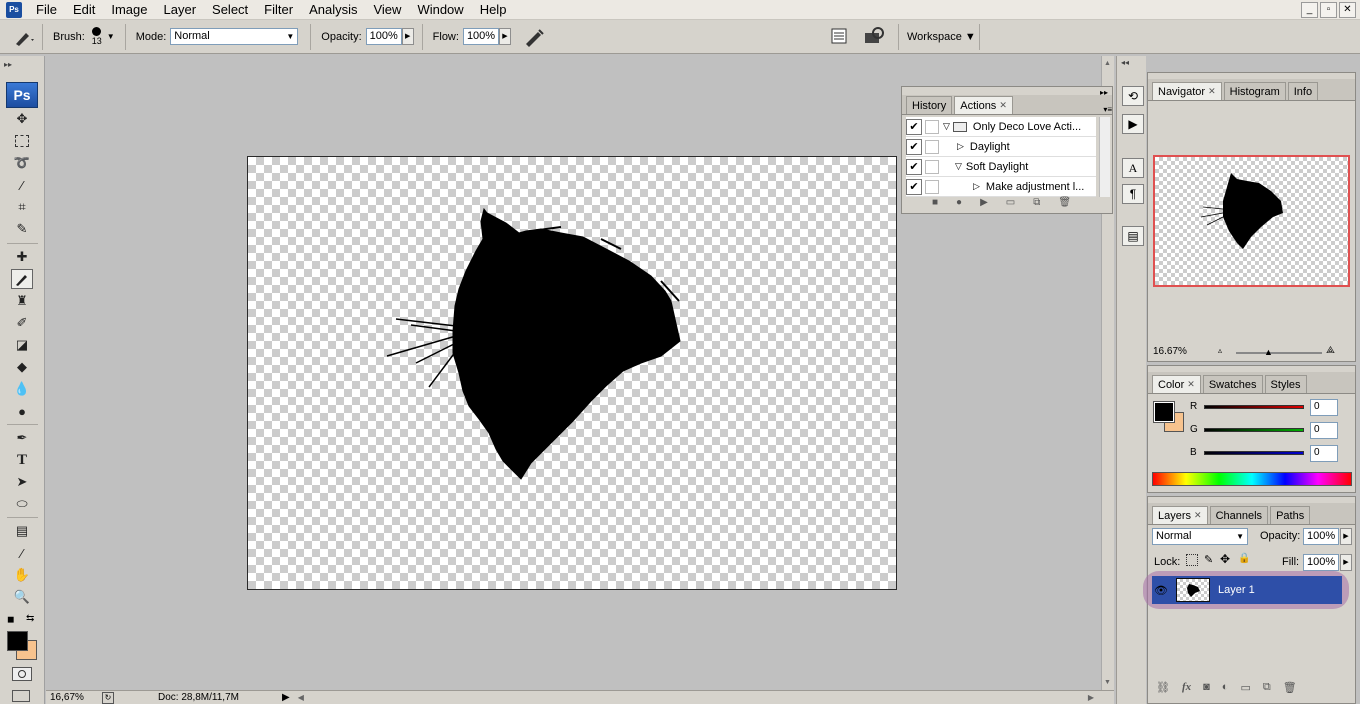 The width and height of the screenshot is (1360, 704). Describe the element at coordinates (1187, 91) in the screenshot. I see `tab-navigator: Navigator ✕` at that location.